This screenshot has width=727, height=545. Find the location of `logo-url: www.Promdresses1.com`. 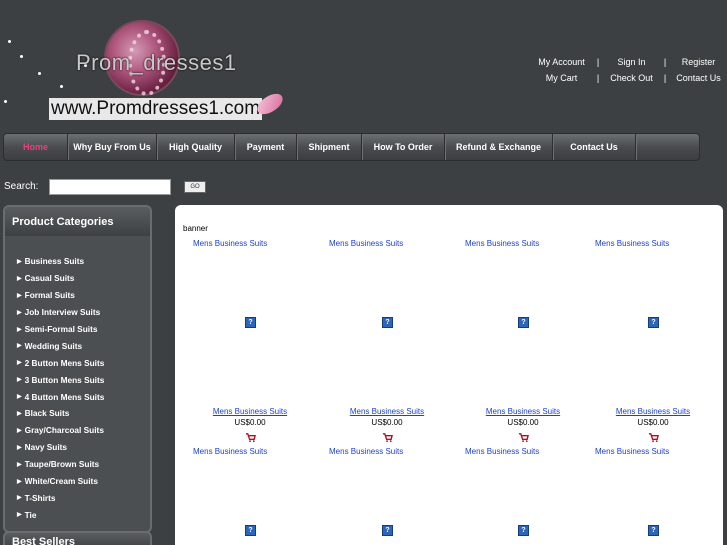

logo-url: www.Promdresses1.com is located at coordinates (156, 109).